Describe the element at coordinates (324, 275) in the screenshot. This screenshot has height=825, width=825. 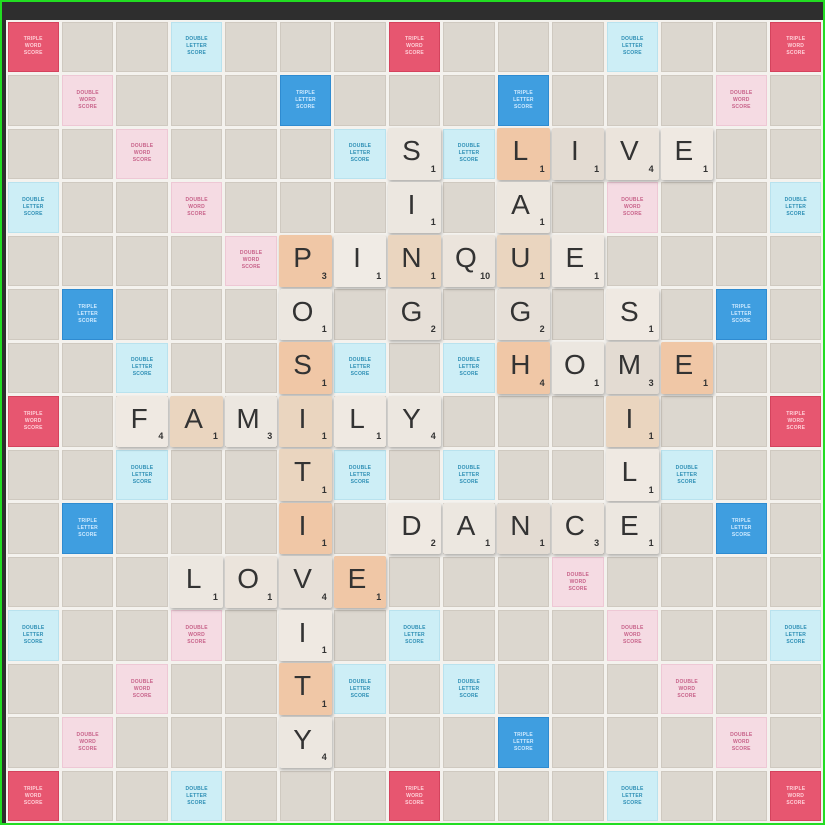
I see `tile-points: 3` at that location.